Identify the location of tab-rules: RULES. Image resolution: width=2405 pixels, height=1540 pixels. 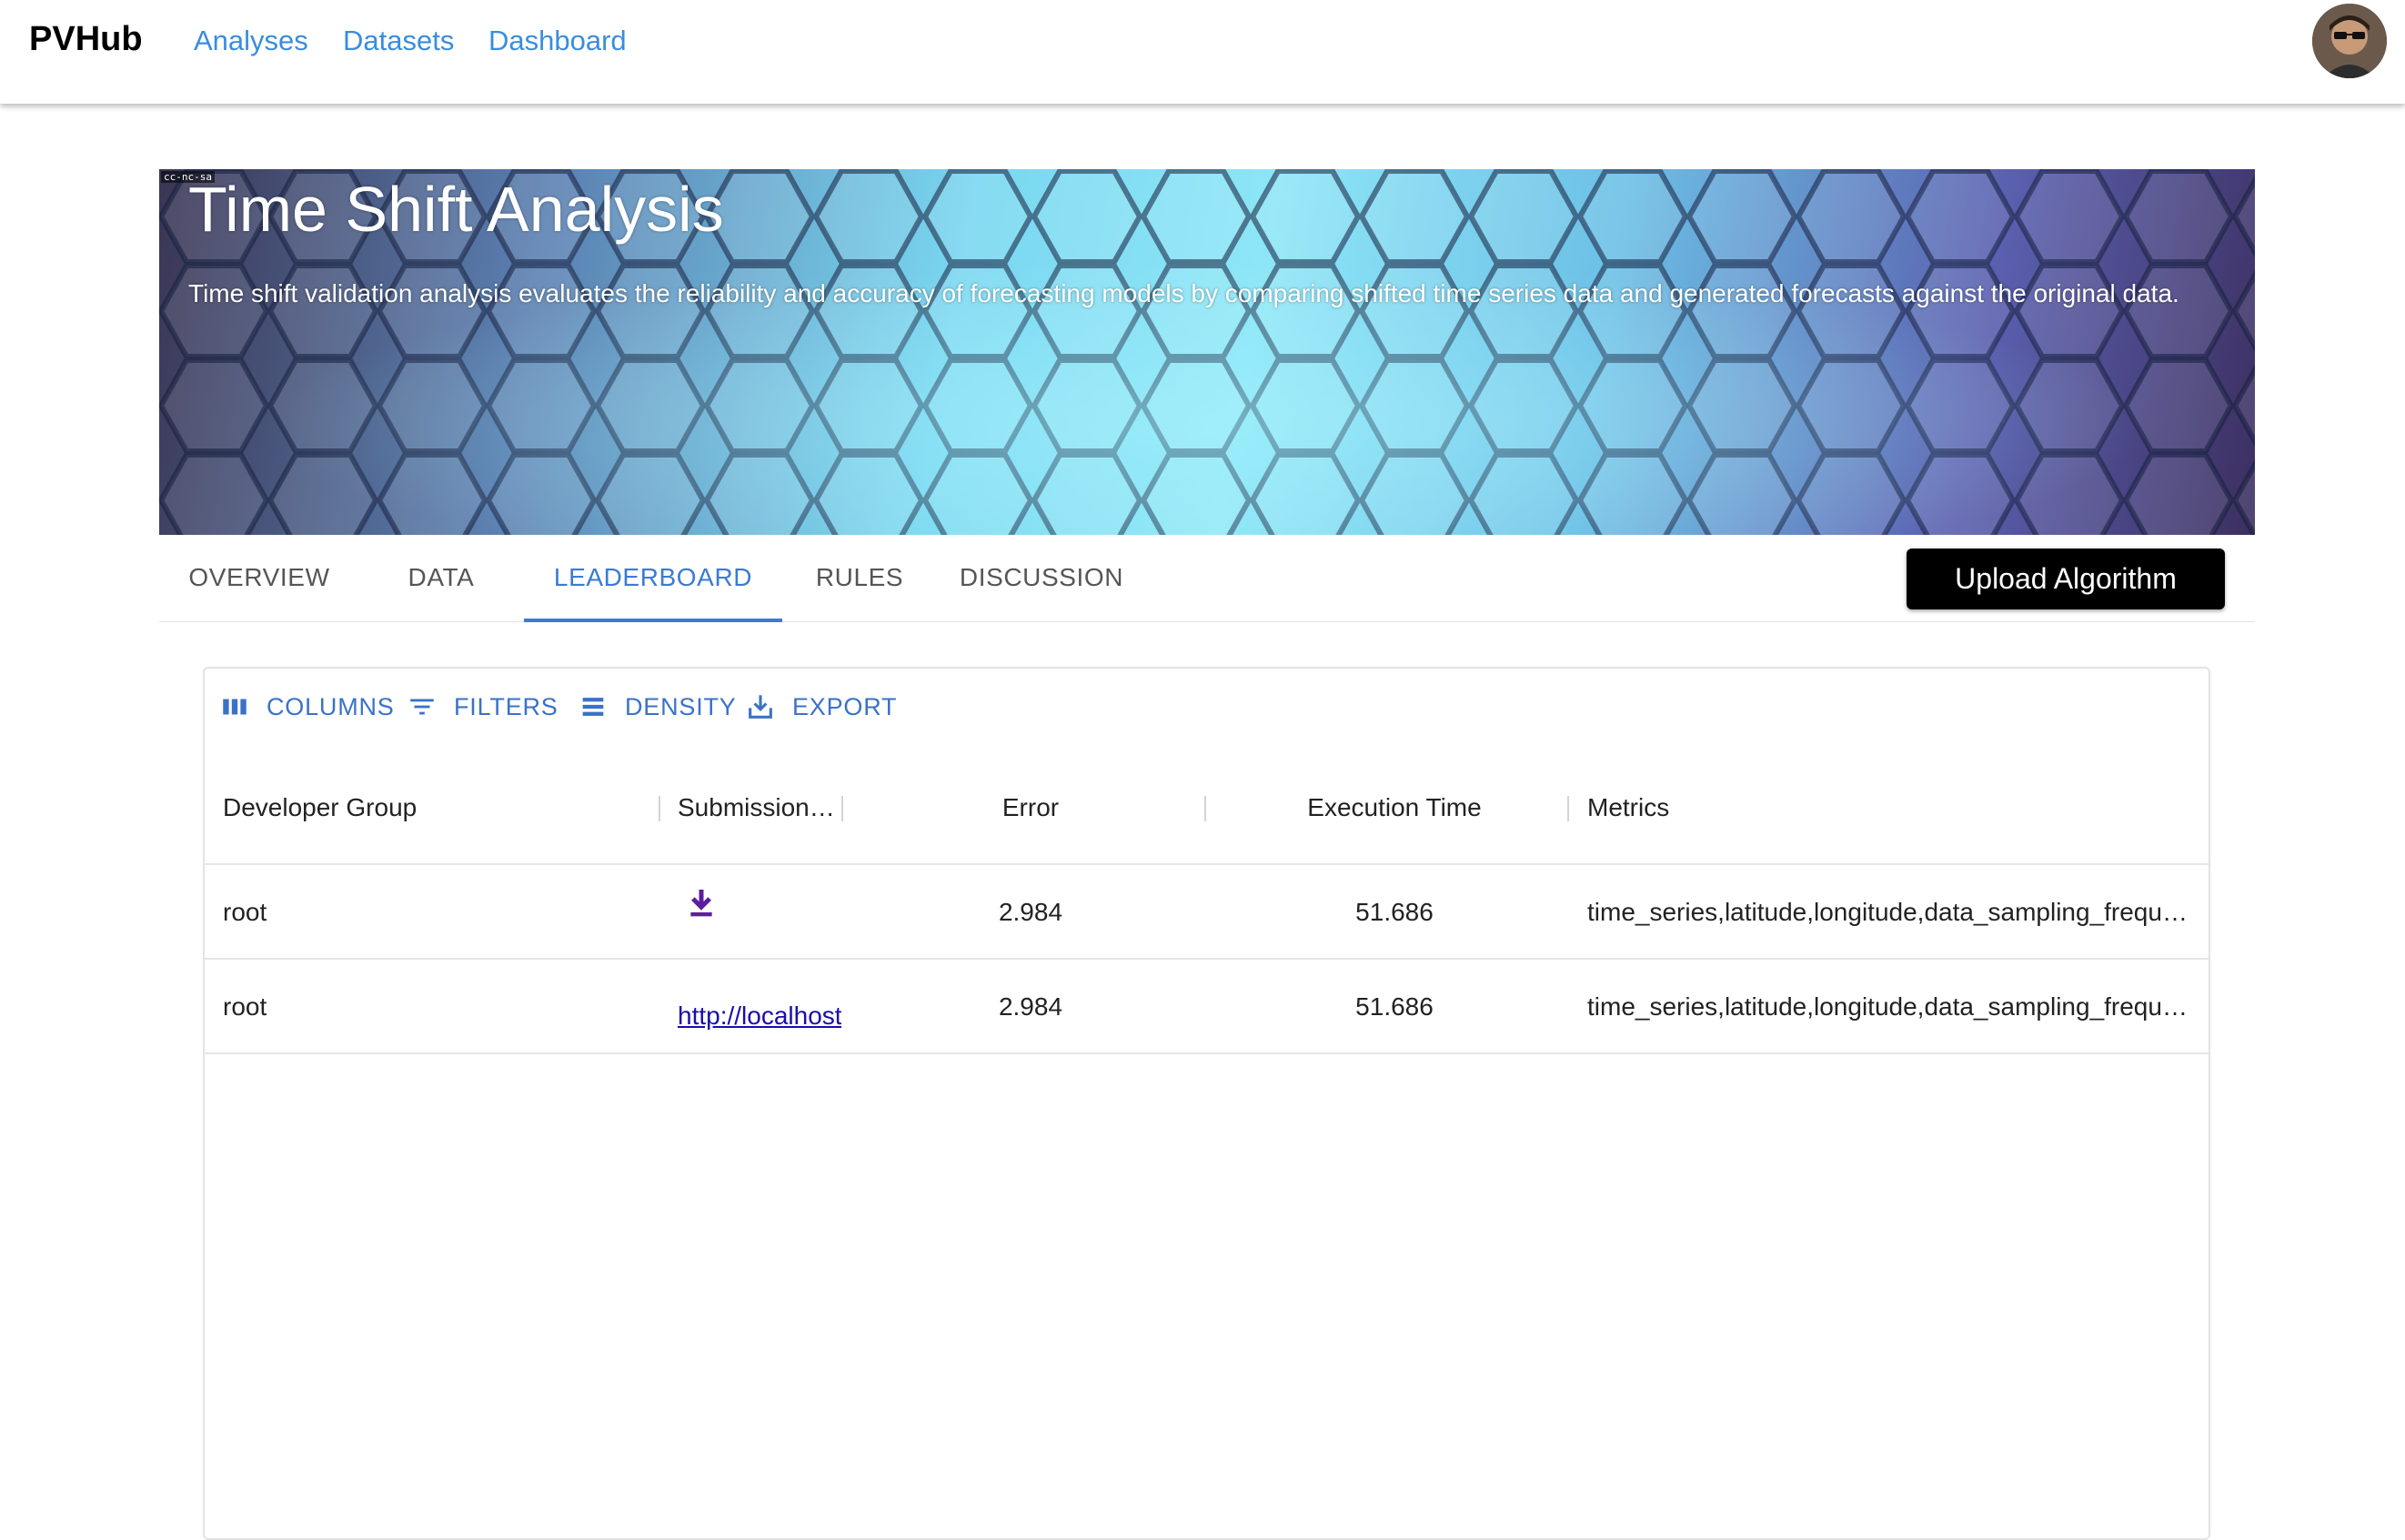
(859, 581).